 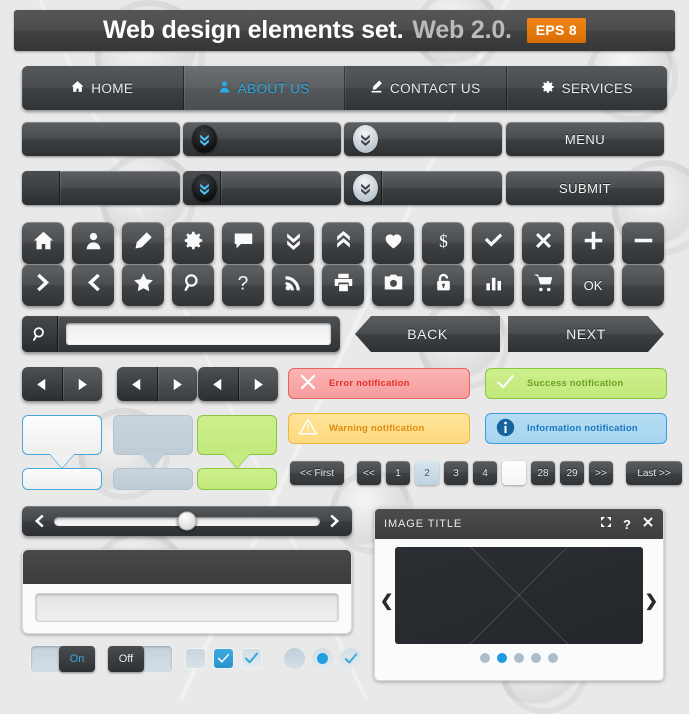 What do you see at coordinates (262, 188) in the screenshot?
I see `split-dropdown-dark-button` at bounding box center [262, 188].